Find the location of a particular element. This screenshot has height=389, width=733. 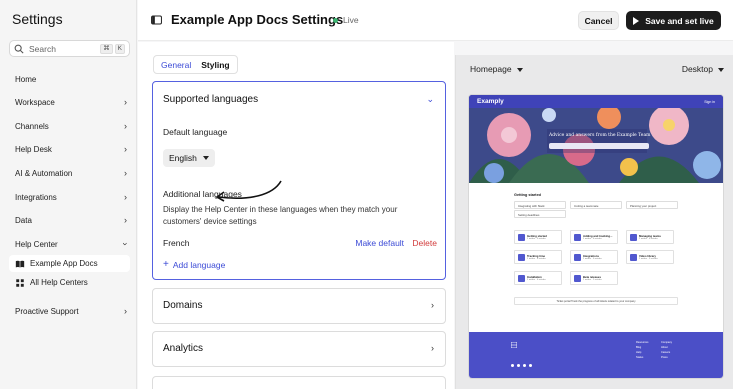

preview-quick-link: Inviting a teammate is located at coordinates (596, 205).